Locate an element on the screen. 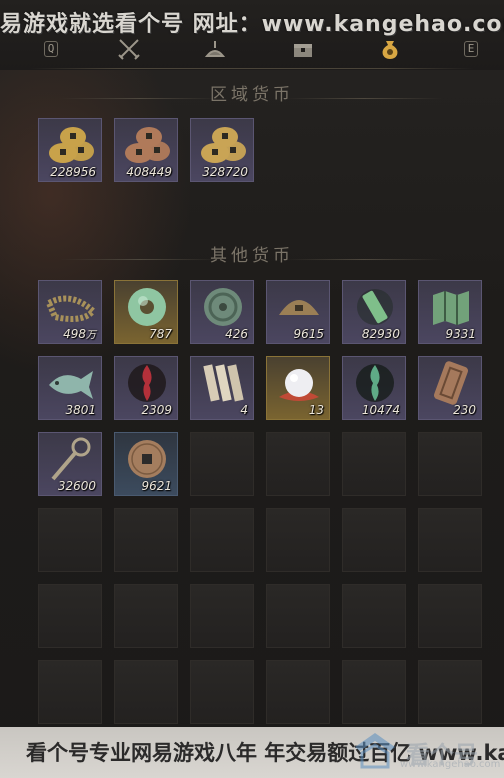 Image resolution: width=504 pixels, height=778 pixels. item-count-unit: 万 is located at coordinates (91, 335).